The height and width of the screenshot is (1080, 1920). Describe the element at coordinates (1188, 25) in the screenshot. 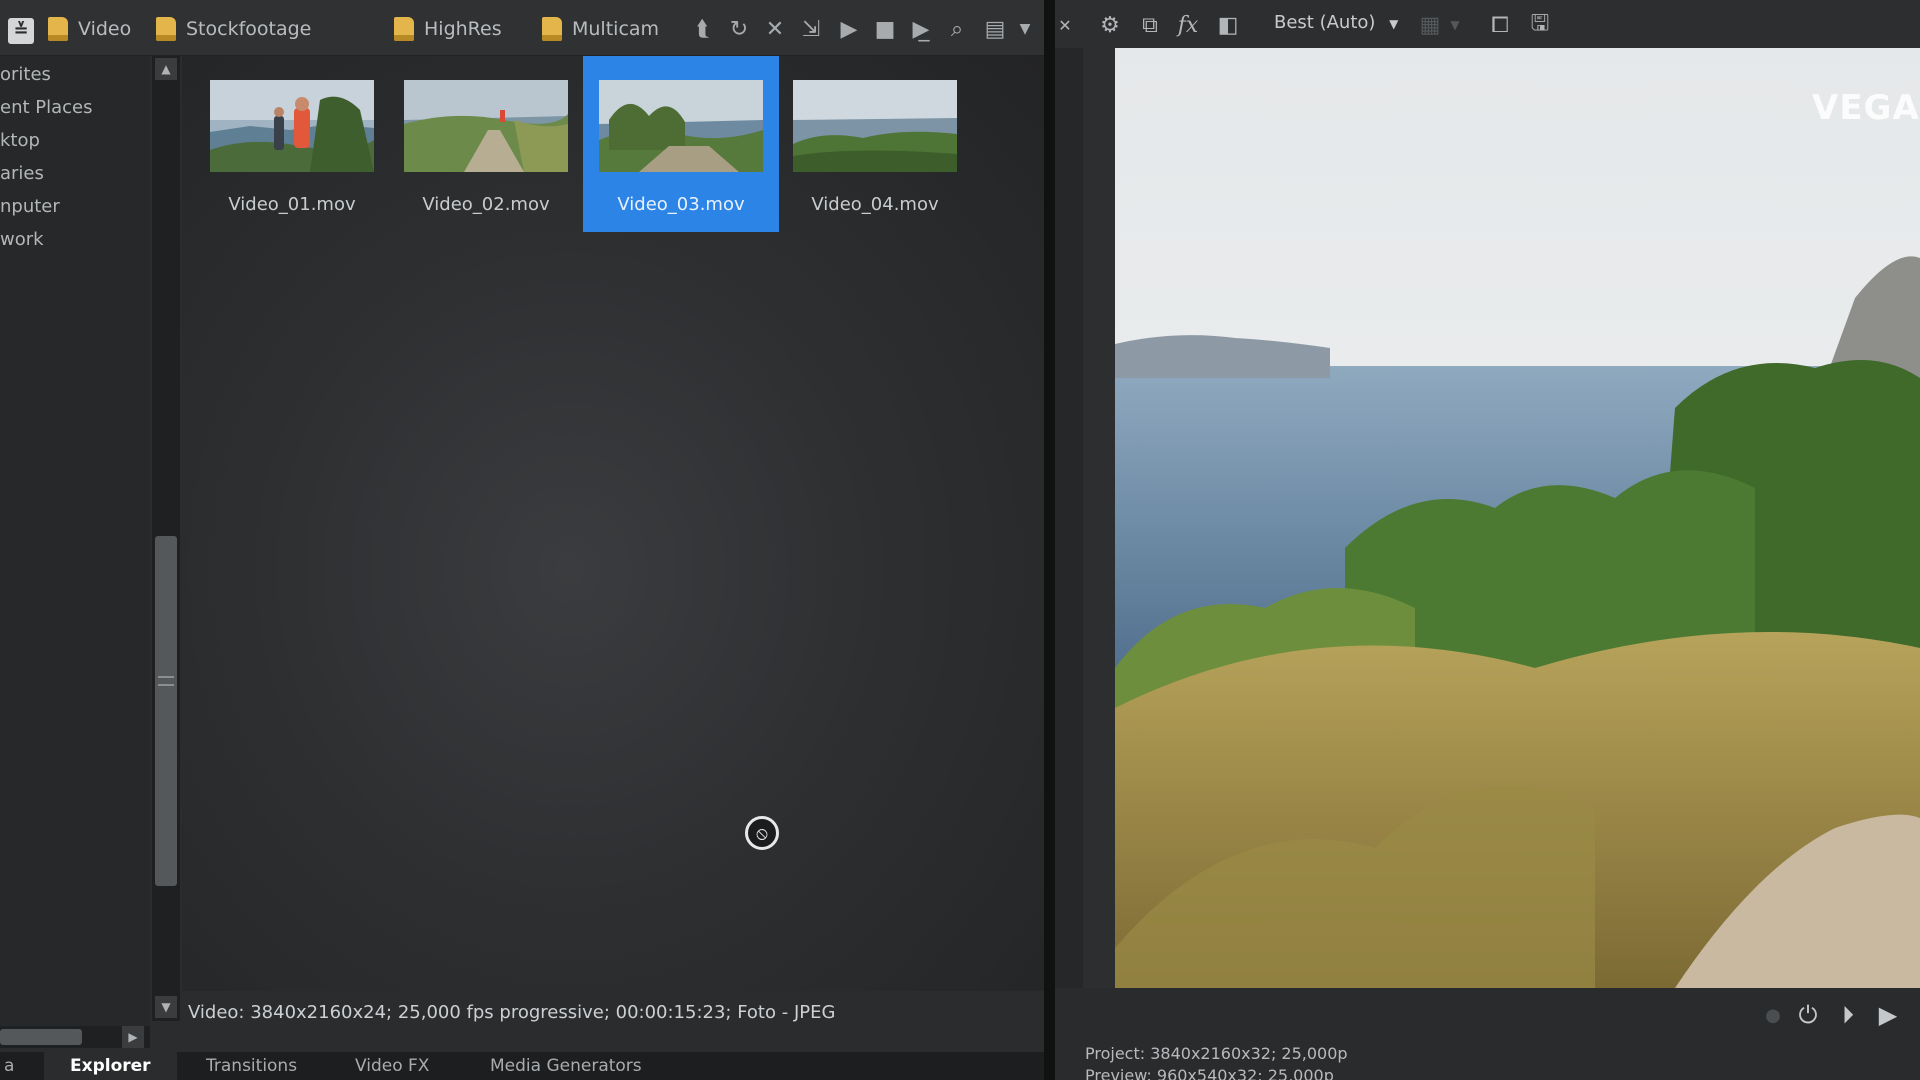

I see `fx-icon: fx` at that location.